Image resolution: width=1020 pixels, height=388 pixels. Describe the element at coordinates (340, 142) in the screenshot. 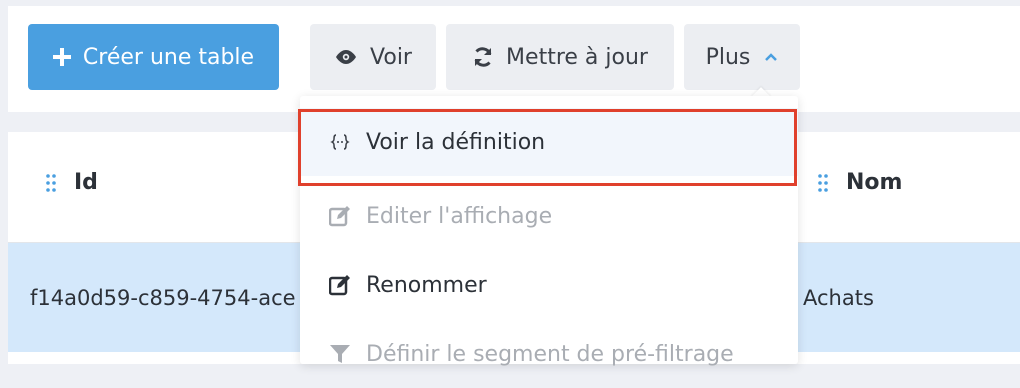

I see `code-braces-icon` at that location.